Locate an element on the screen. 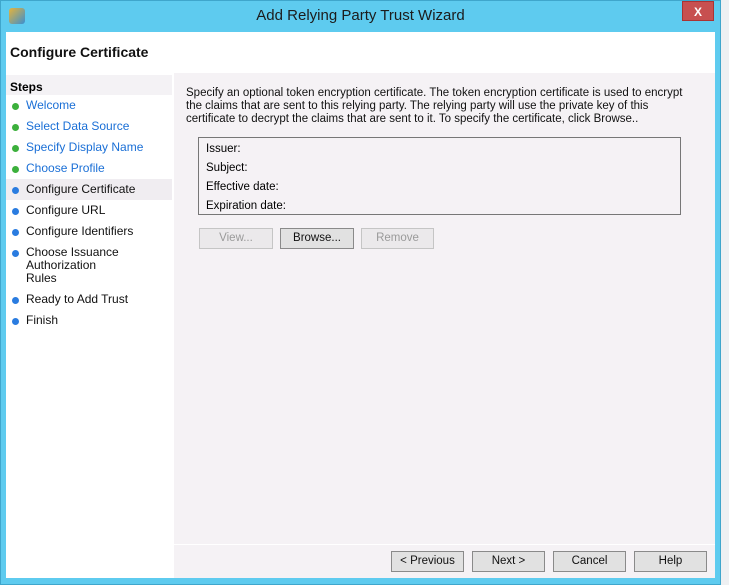 The width and height of the screenshot is (729, 585). step-item: Select Data Source is located at coordinates (89, 126).